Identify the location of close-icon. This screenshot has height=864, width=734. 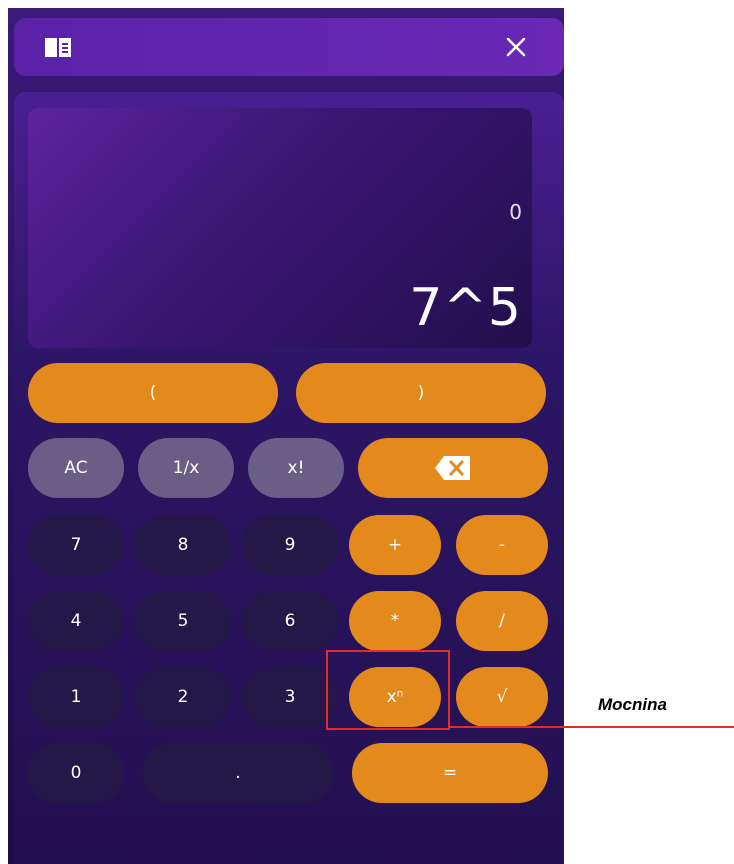
(516, 47).